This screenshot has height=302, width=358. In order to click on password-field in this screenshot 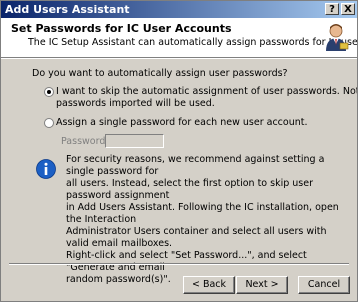, I will do `click(134, 141)`.